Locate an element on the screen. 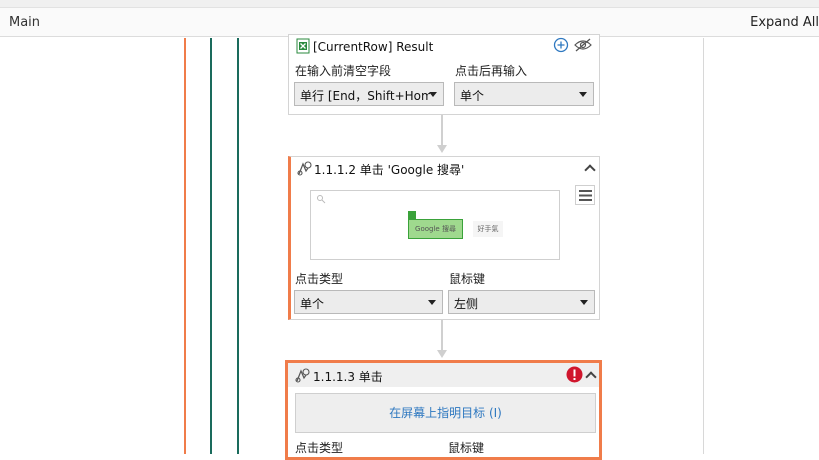  clear-before-typing-value: 单行 [End，Shift+Hom is located at coordinates (365, 96).